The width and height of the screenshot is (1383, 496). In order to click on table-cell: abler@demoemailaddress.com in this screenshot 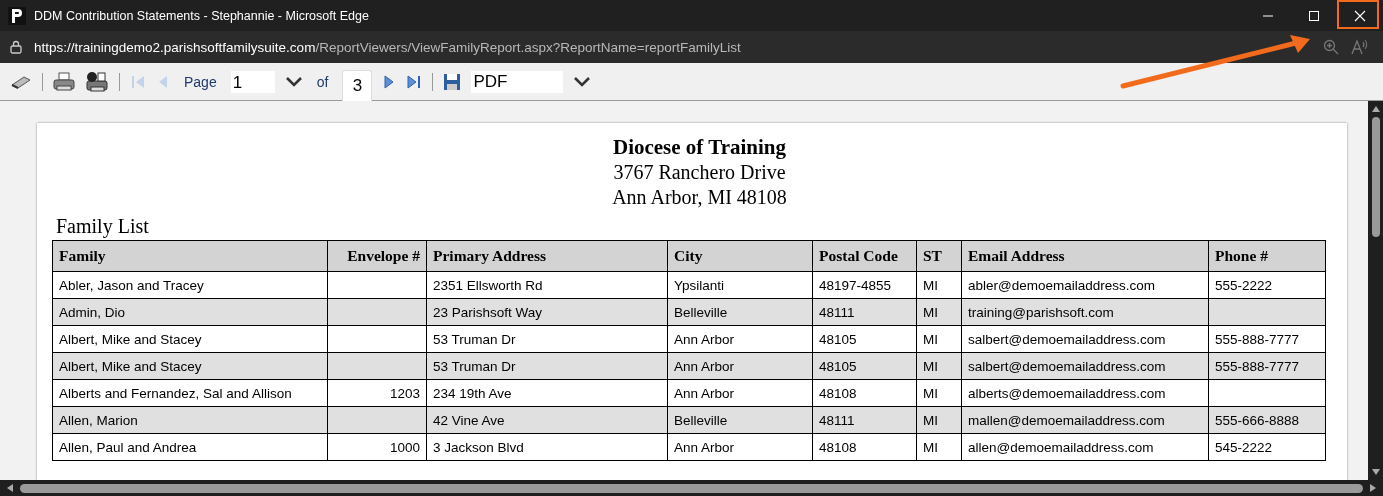, I will do `click(1062, 285)`.